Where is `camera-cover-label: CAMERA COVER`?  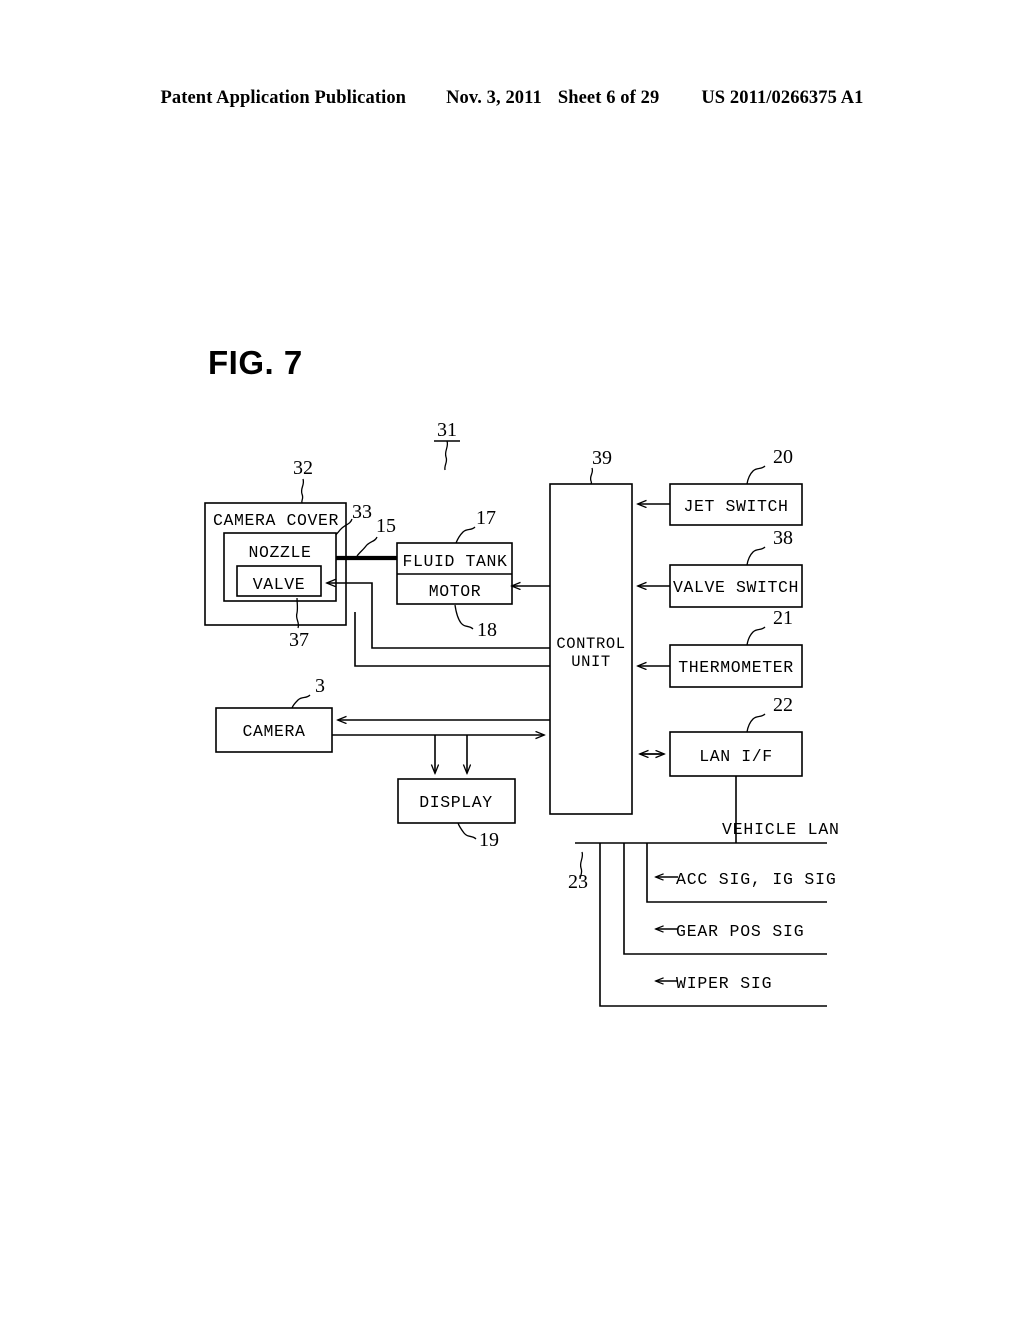 camera-cover-label: CAMERA COVER is located at coordinates (276, 520).